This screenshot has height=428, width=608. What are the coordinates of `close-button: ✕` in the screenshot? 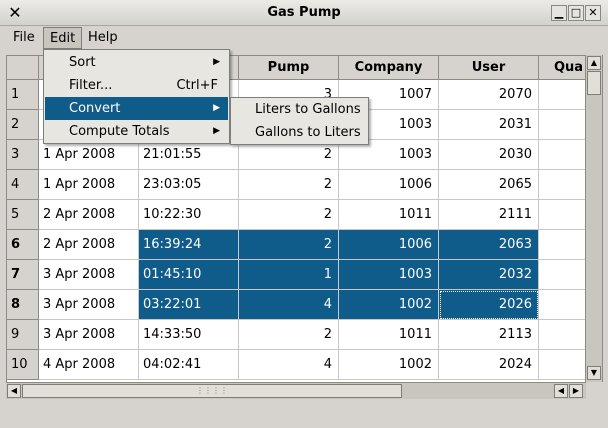 It's located at (593, 13).